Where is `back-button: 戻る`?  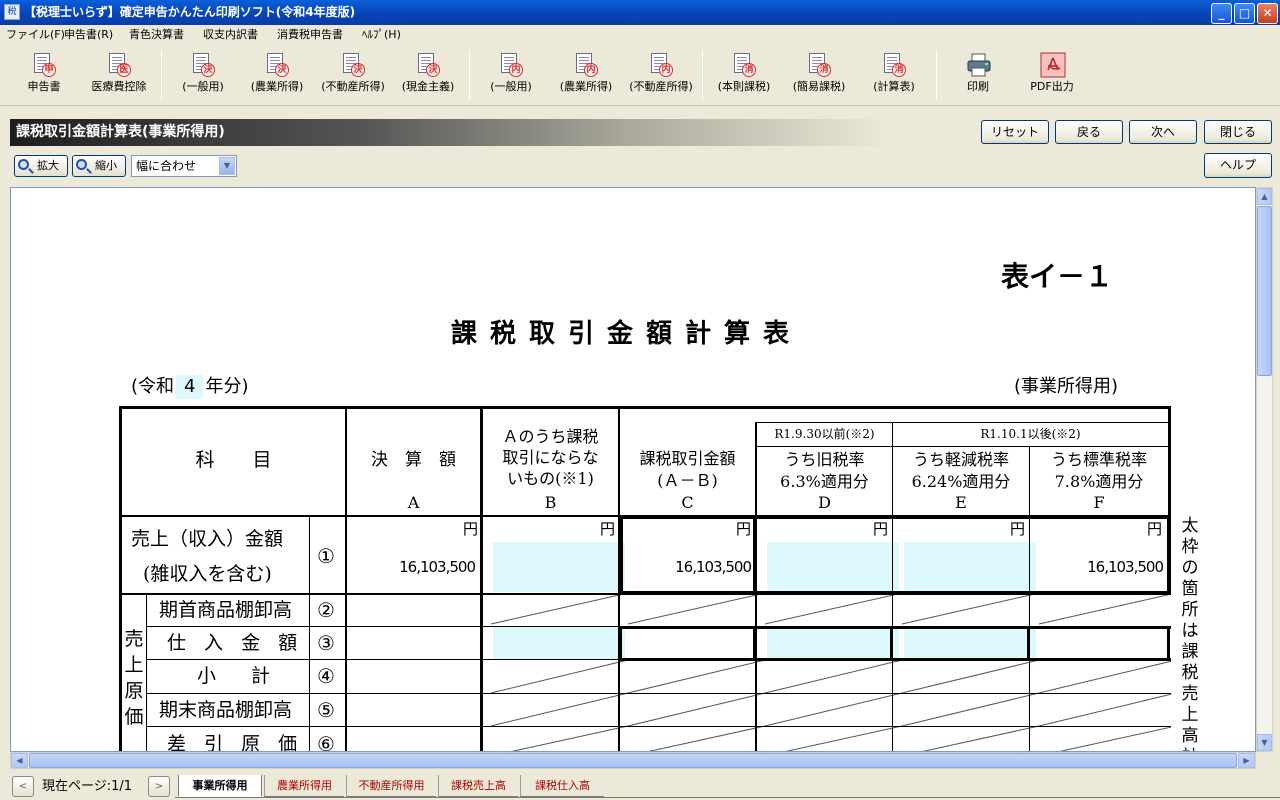 back-button: 戻る is located at coordinates (1089, 132).